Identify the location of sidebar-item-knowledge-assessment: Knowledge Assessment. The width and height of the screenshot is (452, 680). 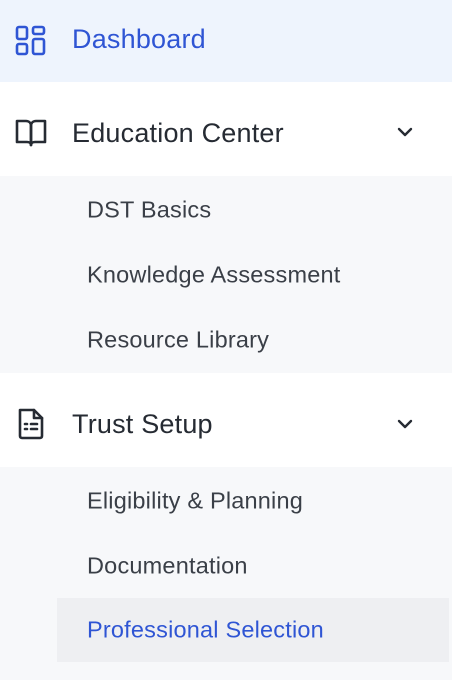
(226, 275).